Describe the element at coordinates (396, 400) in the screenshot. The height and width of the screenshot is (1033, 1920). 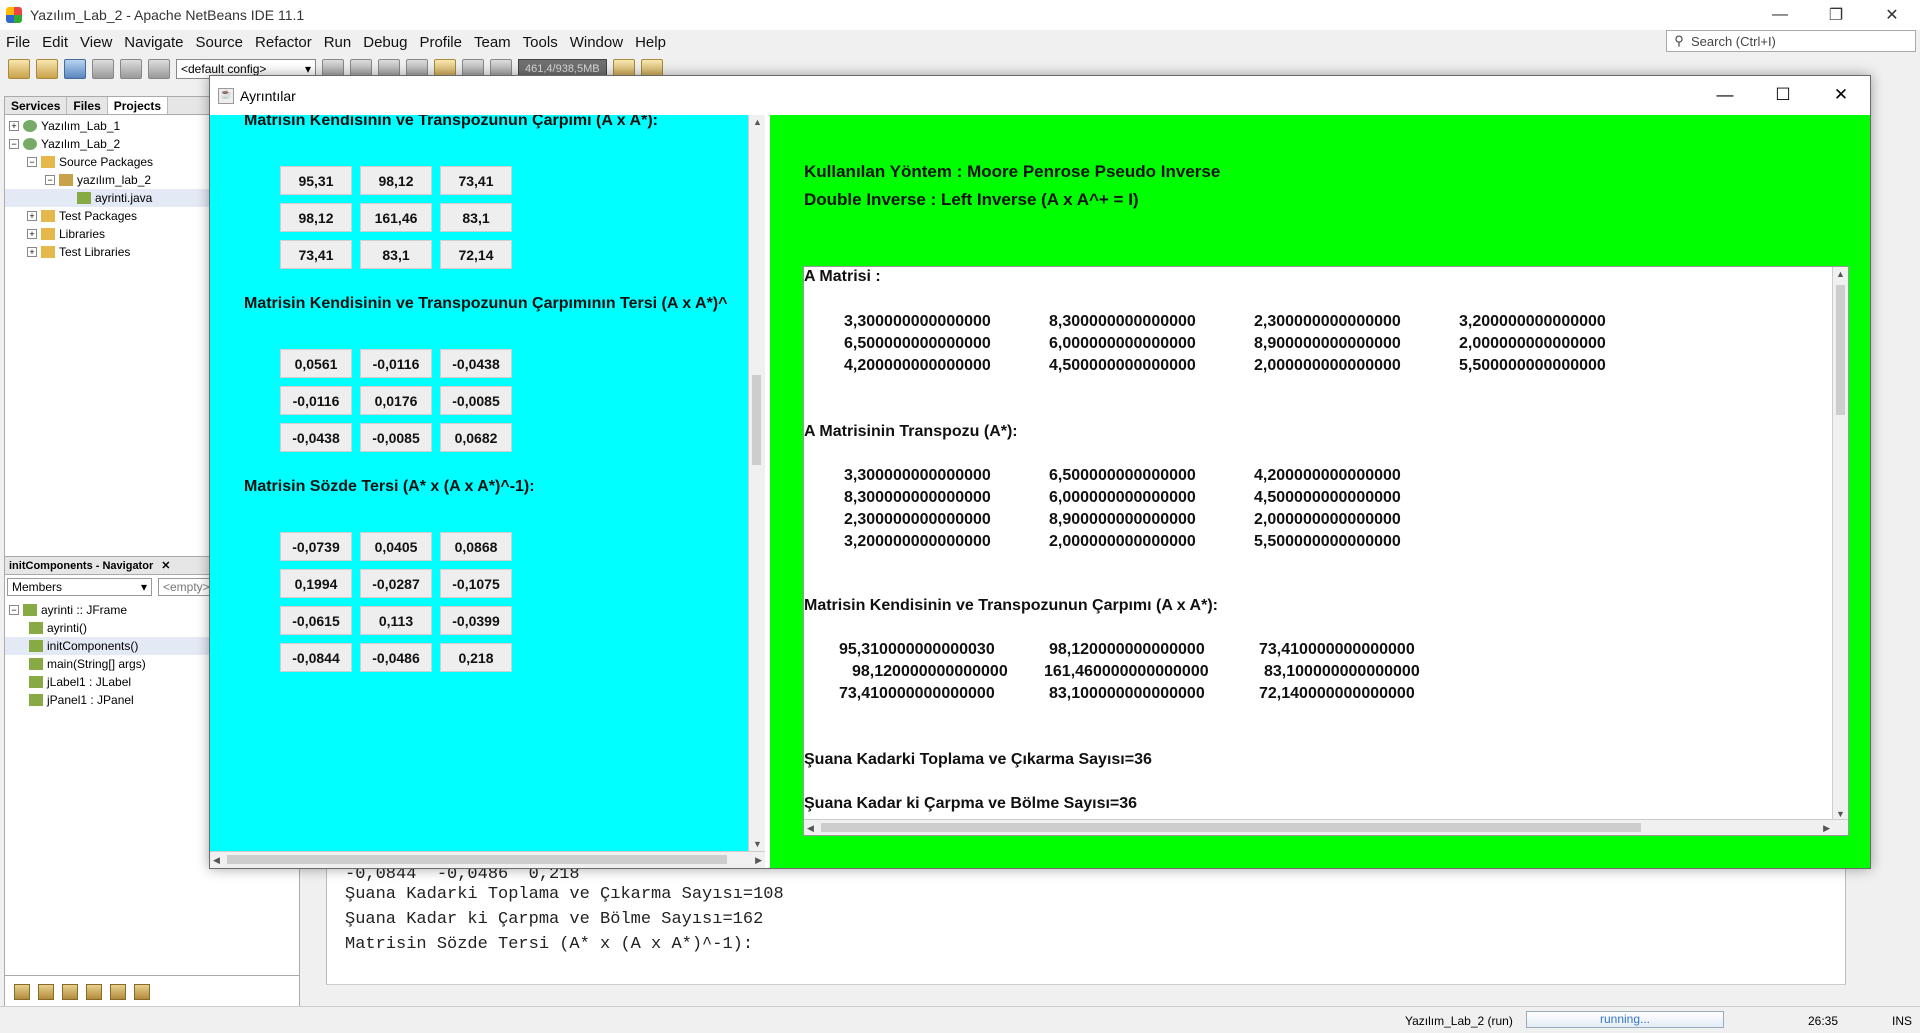
I see `matrix-cell: 0,0176` at that location.